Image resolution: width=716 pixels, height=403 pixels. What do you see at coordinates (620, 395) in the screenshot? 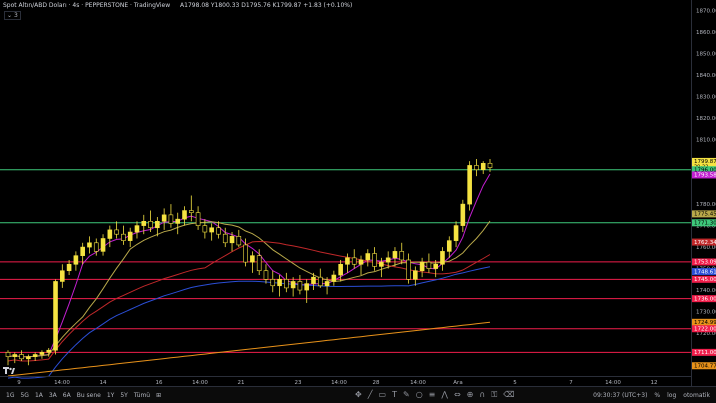
I see `clock: 09:30:37 (UTC+3)` at bounding box center [620, 395].